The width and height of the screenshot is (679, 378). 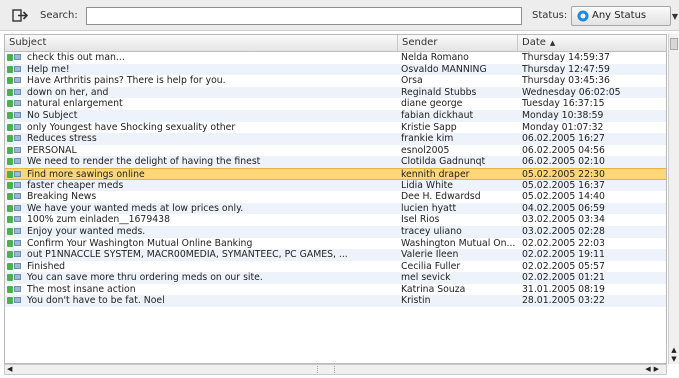 I want to click on row-date: 03.02.2005 02:28, so click(x=563, y=231).